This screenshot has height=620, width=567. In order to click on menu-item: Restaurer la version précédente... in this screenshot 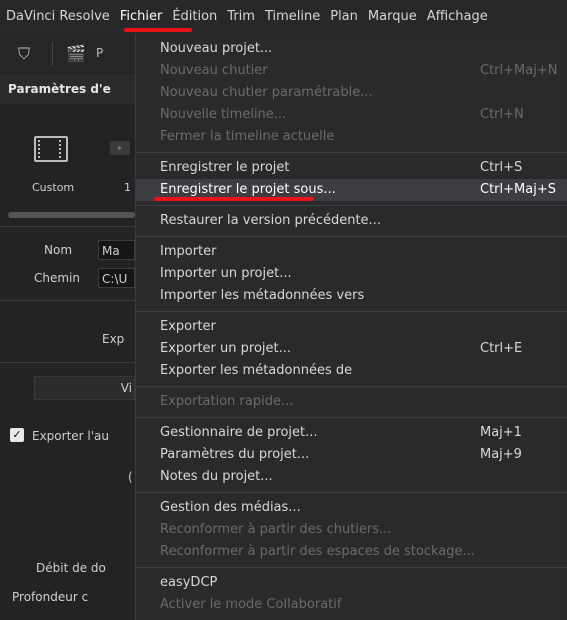, I will do `click(351, 221)`.